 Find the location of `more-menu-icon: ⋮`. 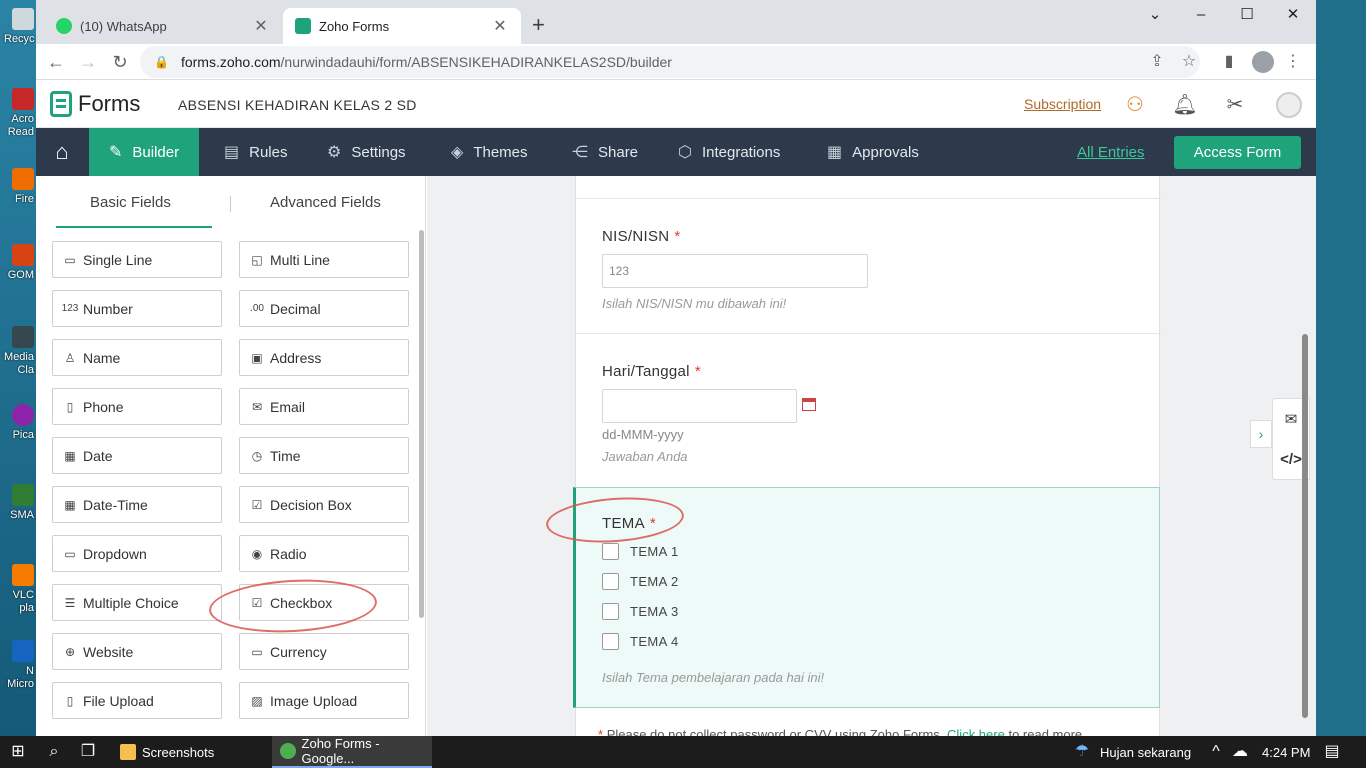

more-menu-icon: ⋮ is located at coordinates (1293, 62).